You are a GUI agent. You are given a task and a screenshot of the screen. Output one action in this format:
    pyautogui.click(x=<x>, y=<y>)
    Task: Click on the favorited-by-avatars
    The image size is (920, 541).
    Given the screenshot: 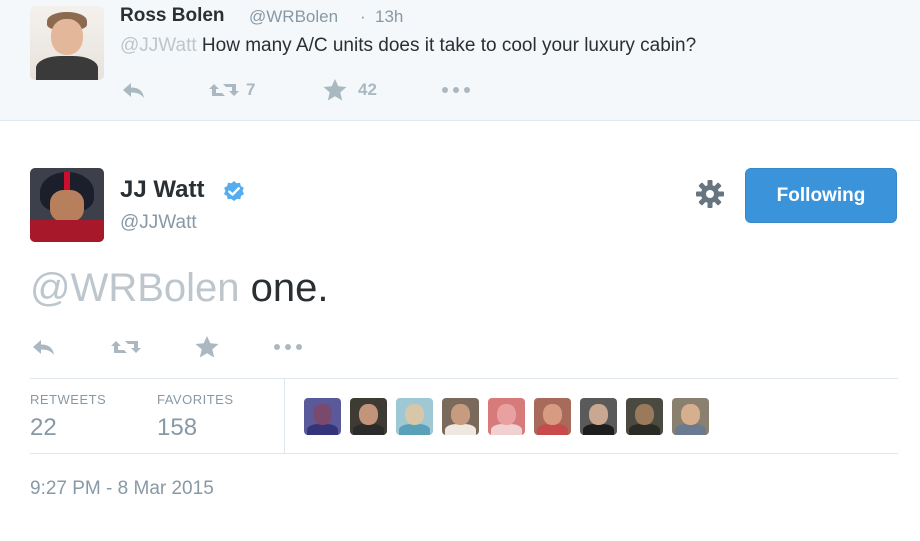 What is the action you would take?
    pyautogui.click(x=506, y=417)
    